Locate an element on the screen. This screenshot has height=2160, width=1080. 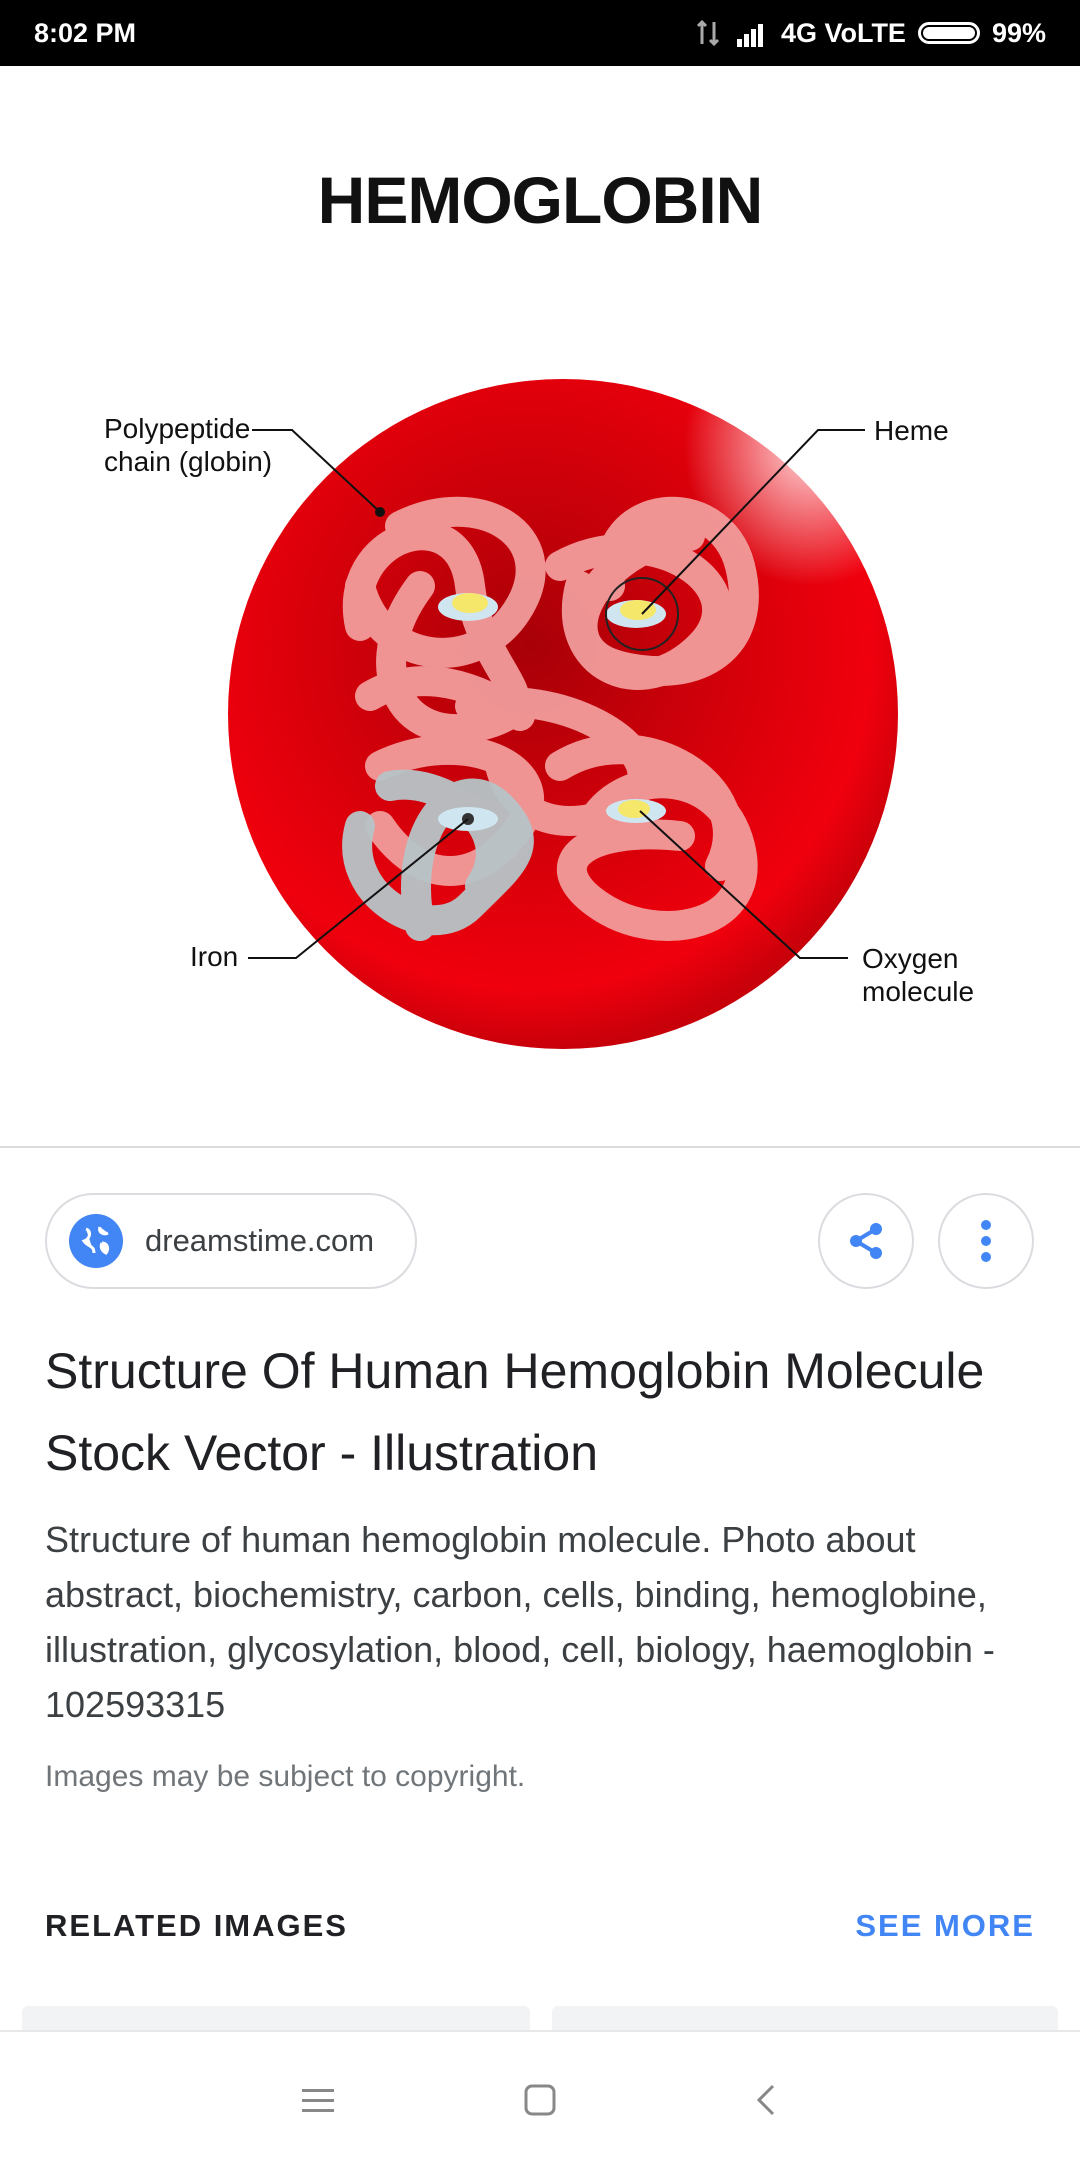
navigation-bar is located at coordinates (540, 2095).